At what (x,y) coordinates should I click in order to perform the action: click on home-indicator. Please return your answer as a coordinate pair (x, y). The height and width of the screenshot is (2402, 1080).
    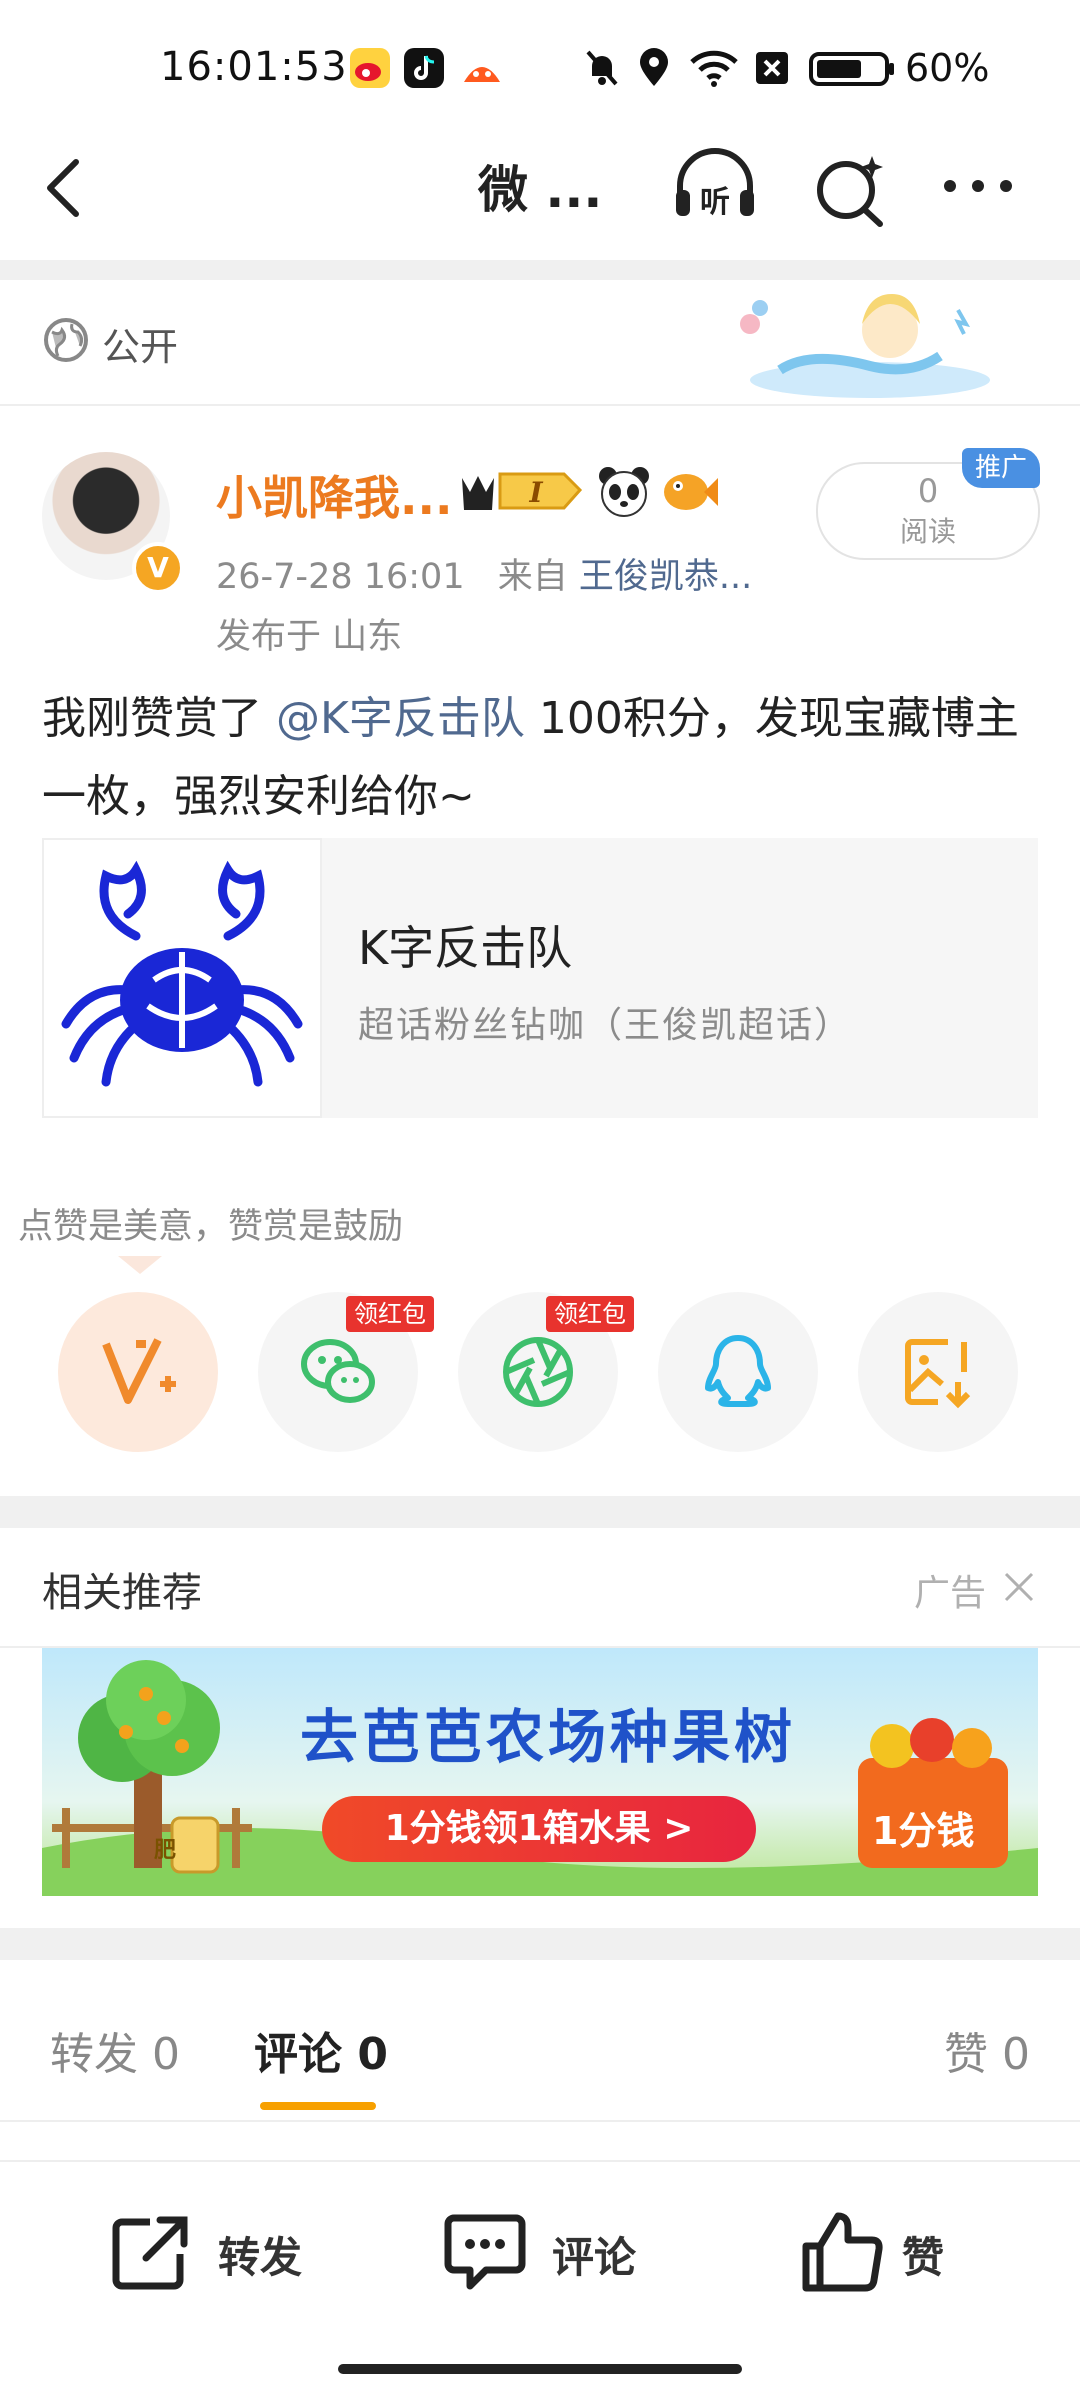
    Looking at the image, I should click on (540, 2369).